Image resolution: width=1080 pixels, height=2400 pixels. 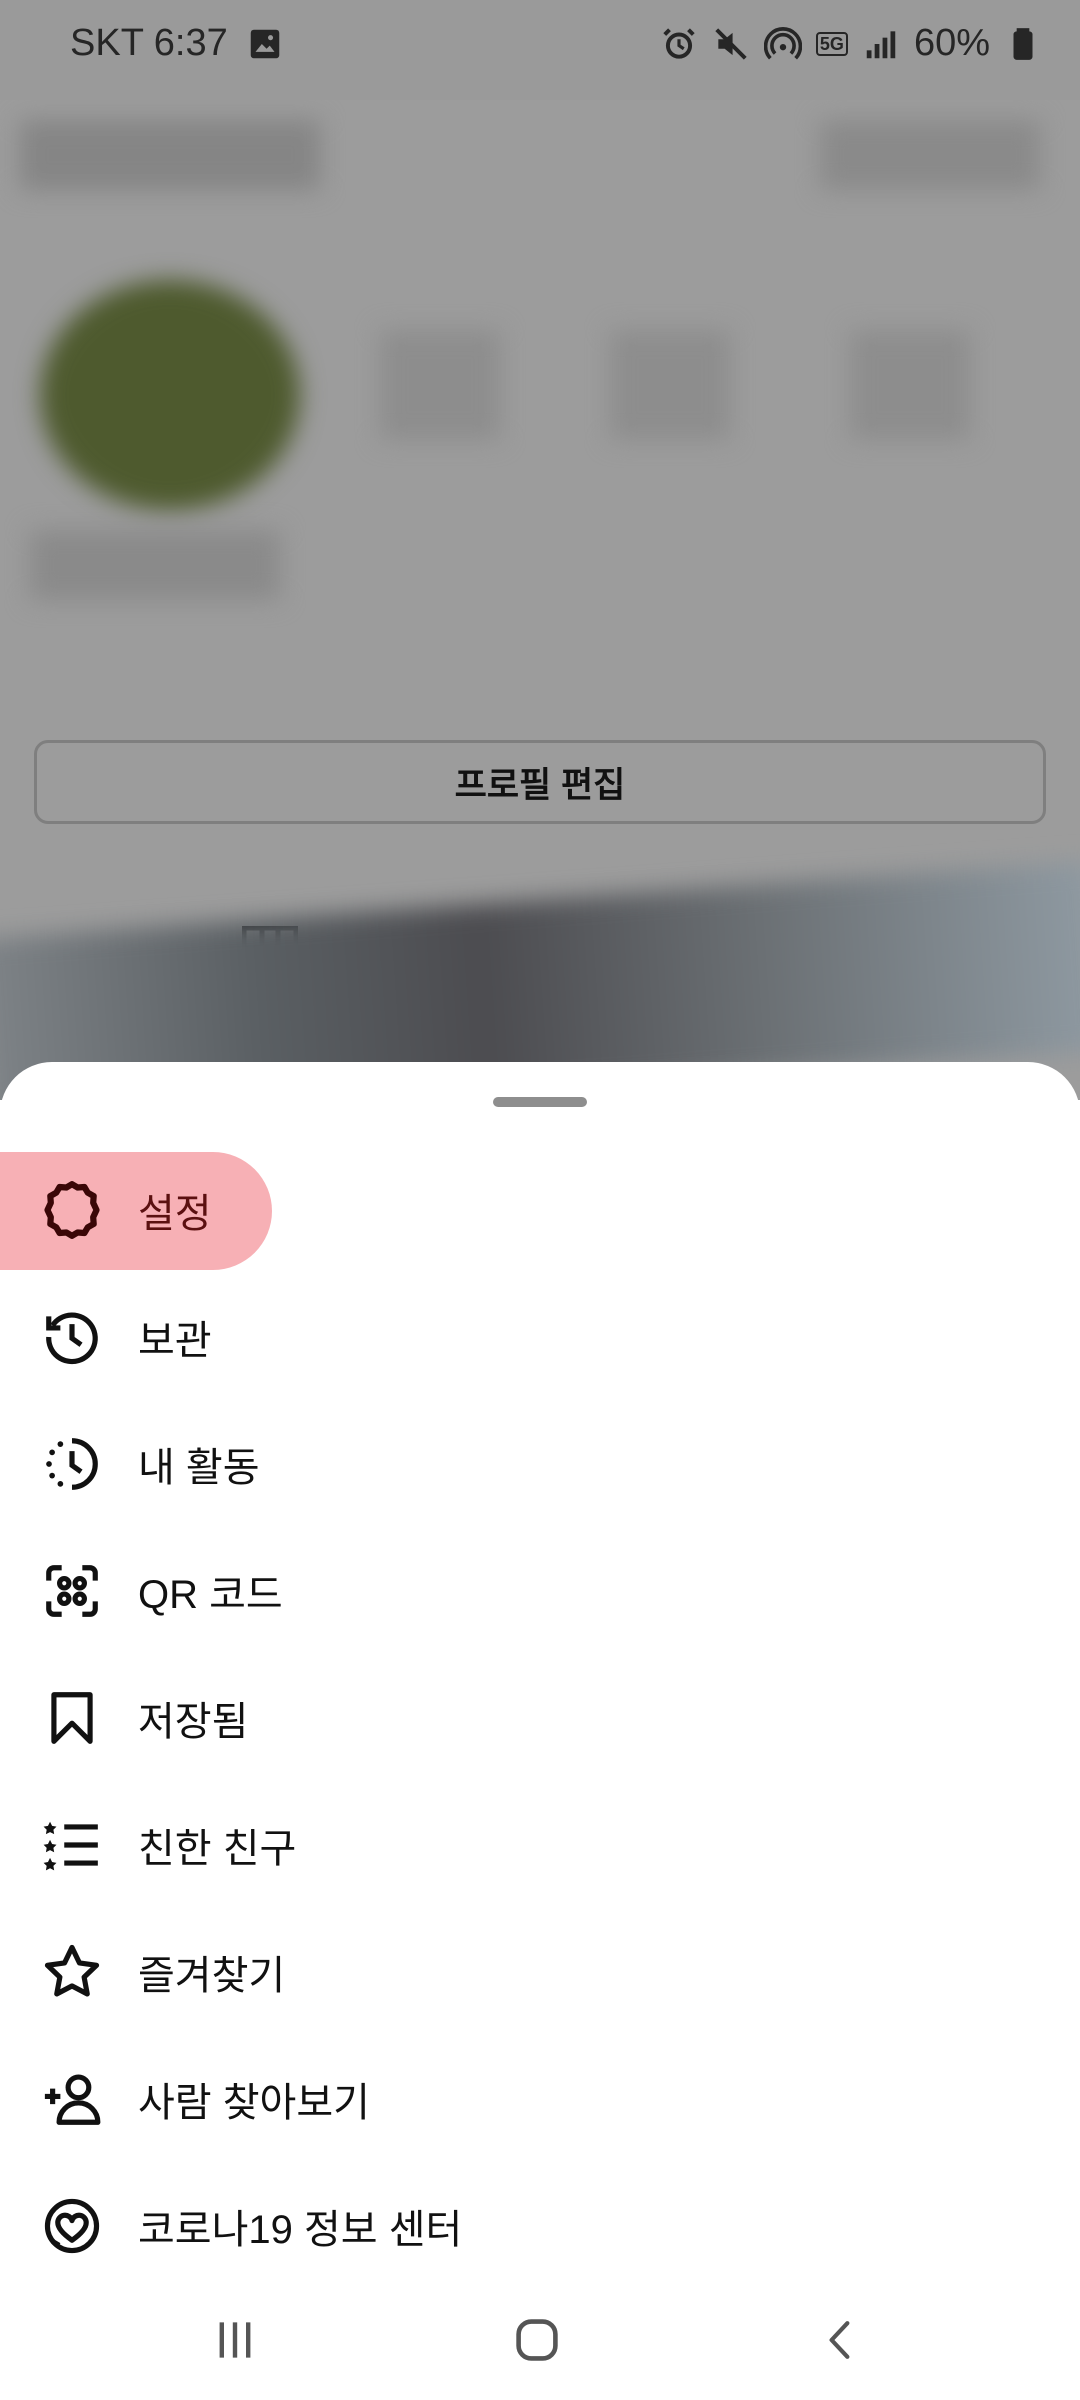 I want to click on menu-item-qr-code: QR 코드, so click(x=540, y=1590).